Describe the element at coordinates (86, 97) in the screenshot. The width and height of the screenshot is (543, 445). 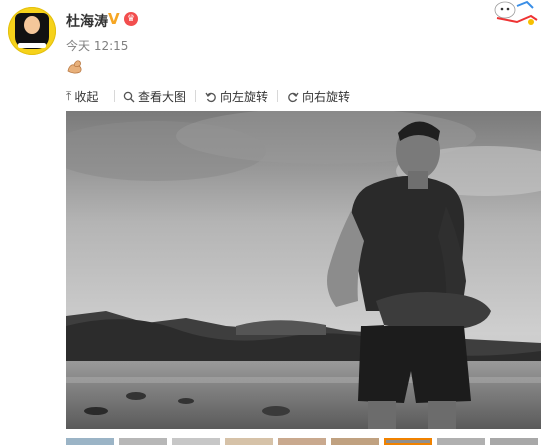
I see `collapse-label: 收起` at that location.